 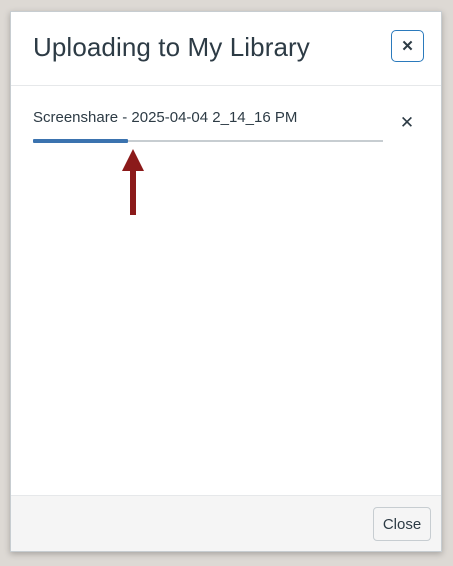 I want to click on remove-upload-button: ✕, so click(x=407, y=122).